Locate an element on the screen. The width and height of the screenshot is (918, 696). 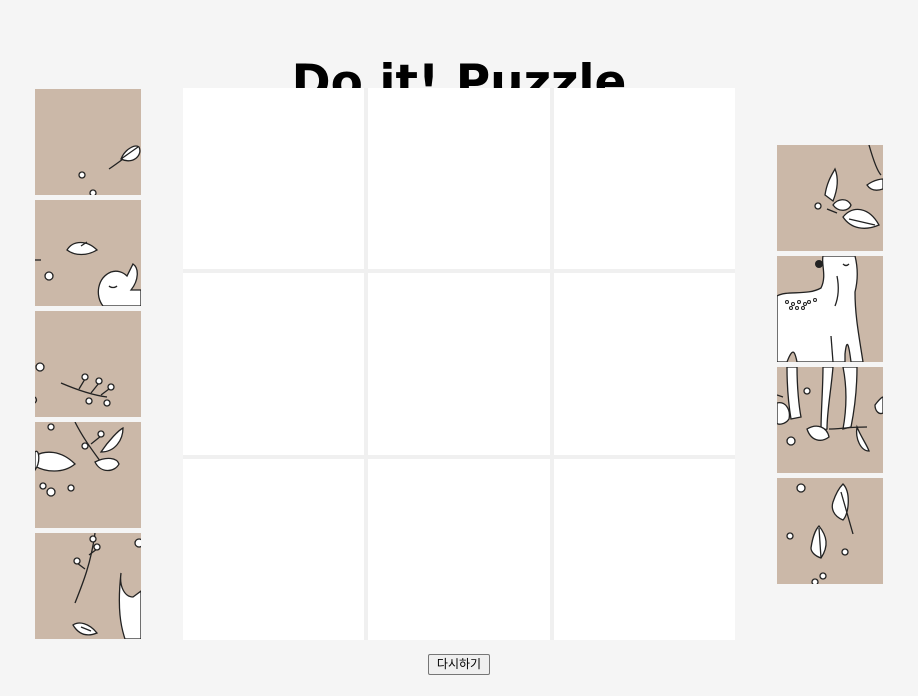
left-piece-tray is located at coordinates (88, 366).